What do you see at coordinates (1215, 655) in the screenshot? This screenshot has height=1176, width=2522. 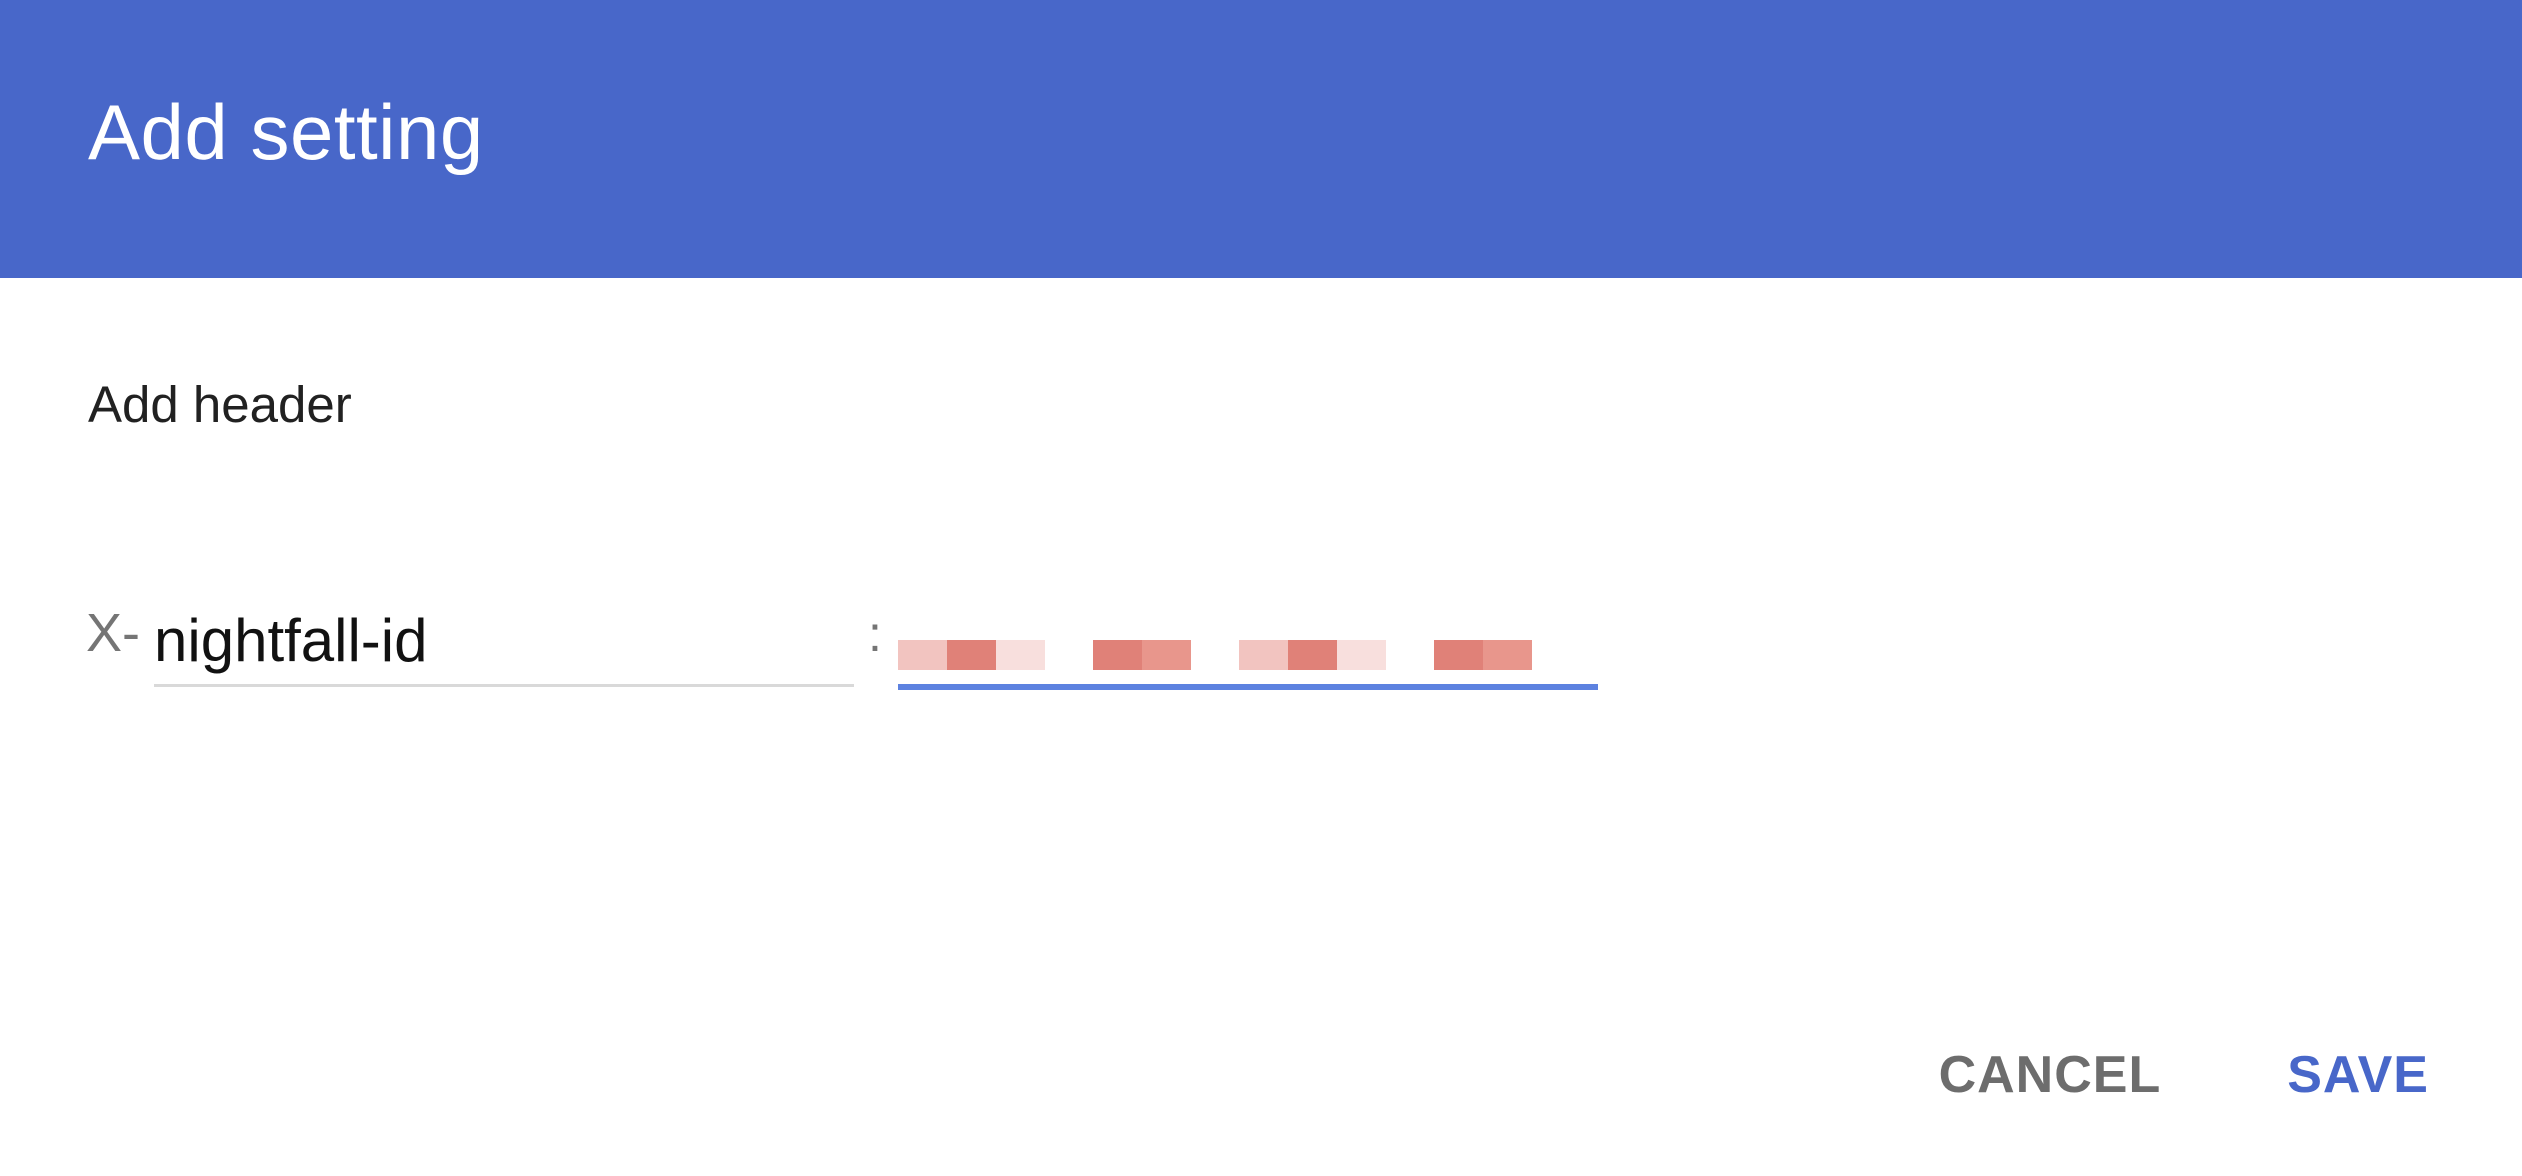 I see `redacted-value` at bounding box center [1215, 655].